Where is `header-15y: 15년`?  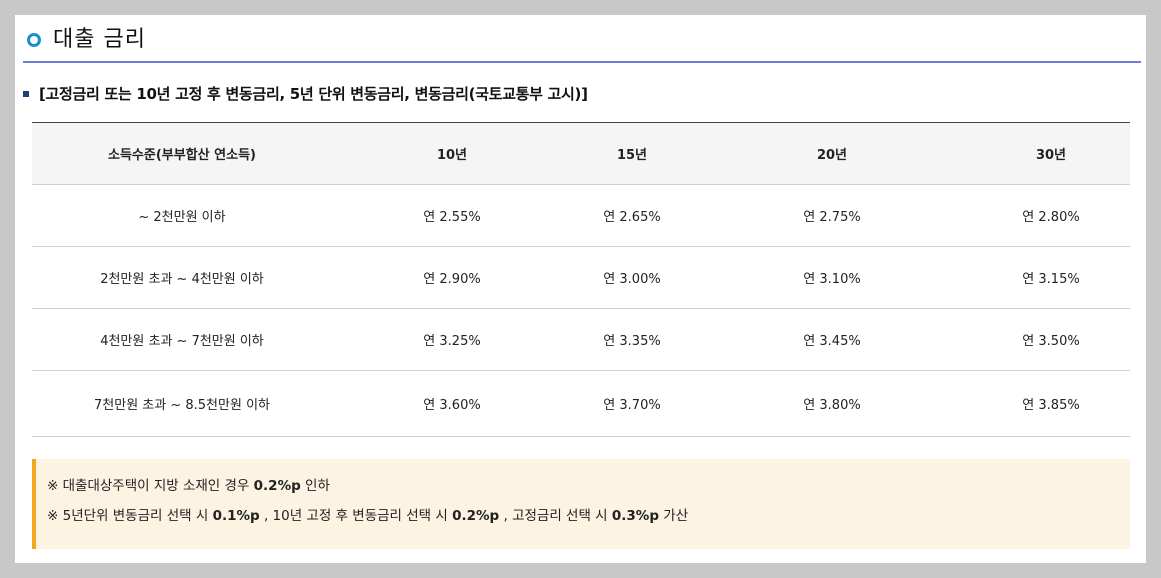
header-15y: 15년 is located at coordinates (632, 153).